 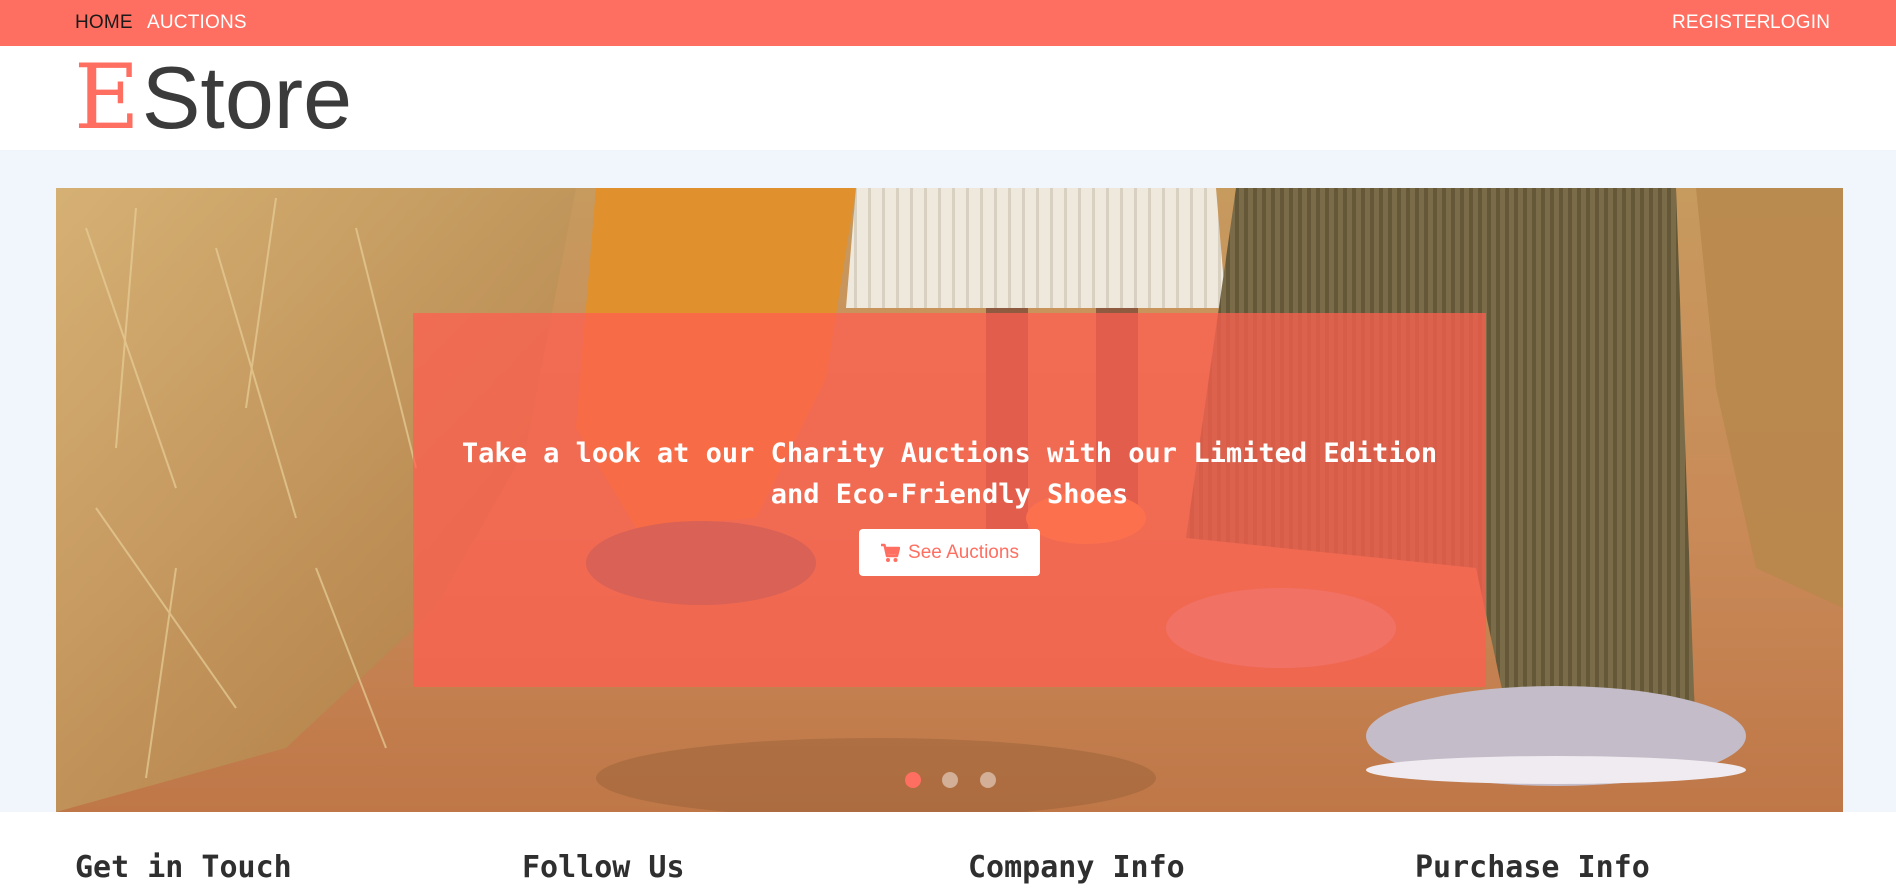 What do you see at coordinates (603, 867) in the screenshot?
I see `footer-heading-follow-us: Follow Us` at bounding box center [603, 867].